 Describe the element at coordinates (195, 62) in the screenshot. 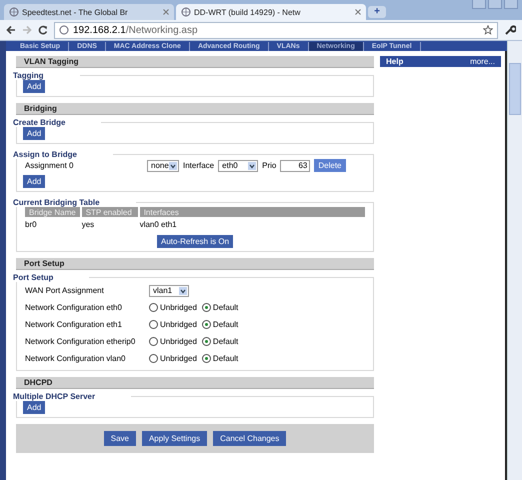

I see `section-header: VLAN Tagging` at that location.